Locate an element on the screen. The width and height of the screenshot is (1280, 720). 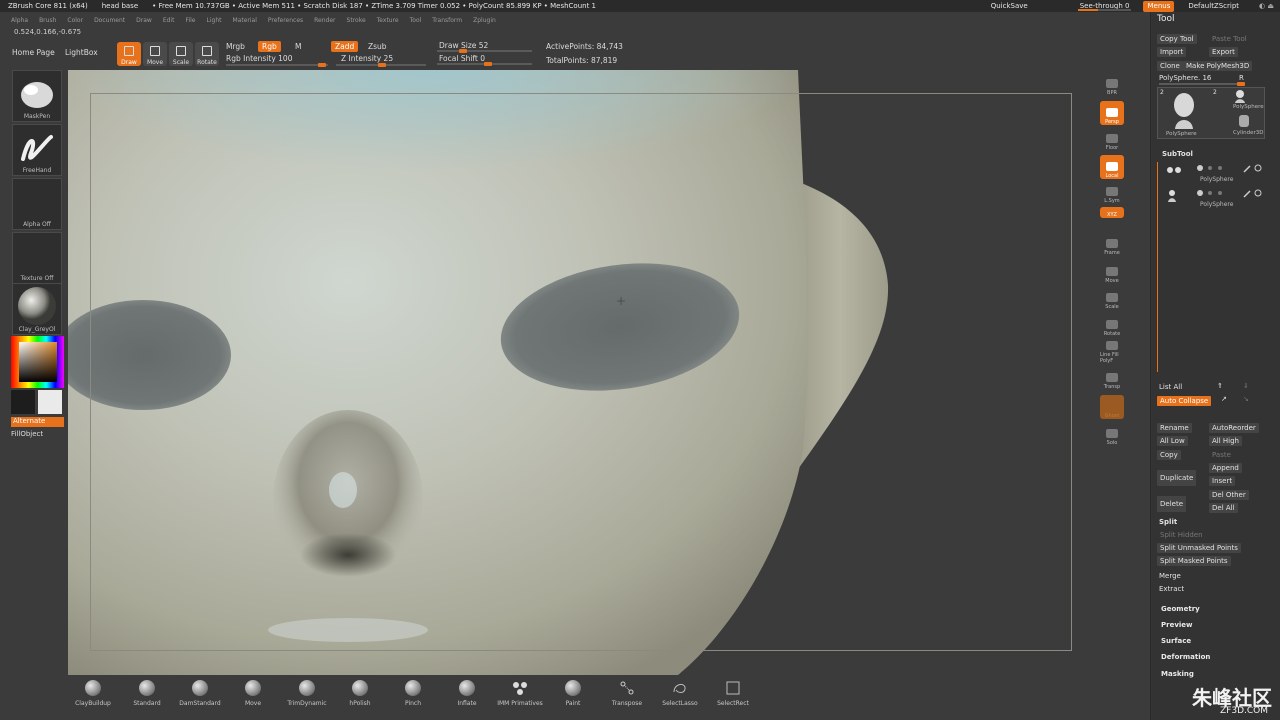
autoreorder-button: AutoReorder is located at coordinates (1234, 428).